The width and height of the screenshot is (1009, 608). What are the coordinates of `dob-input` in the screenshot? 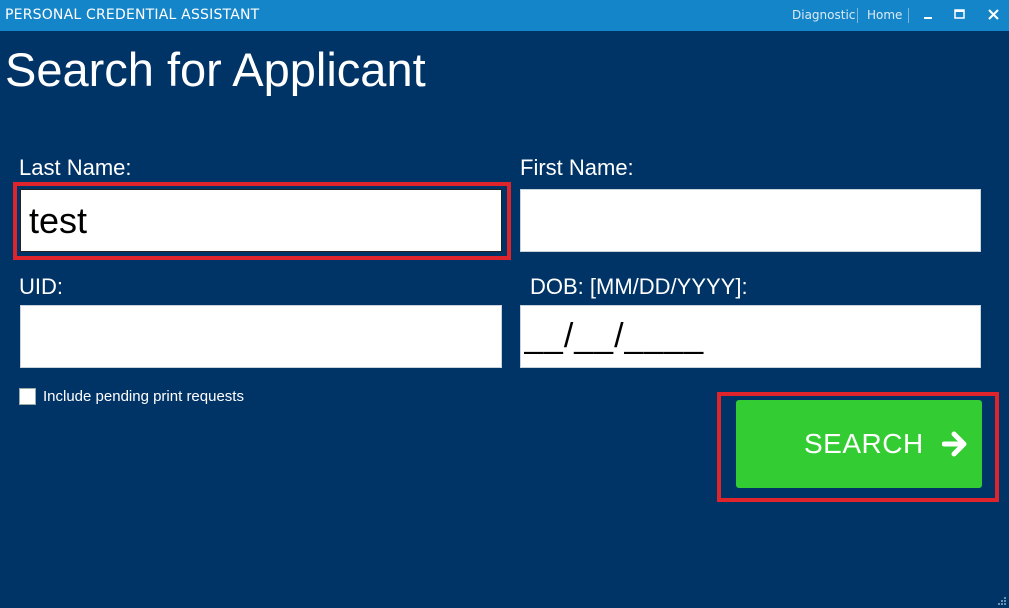 It's located at (750, 336).